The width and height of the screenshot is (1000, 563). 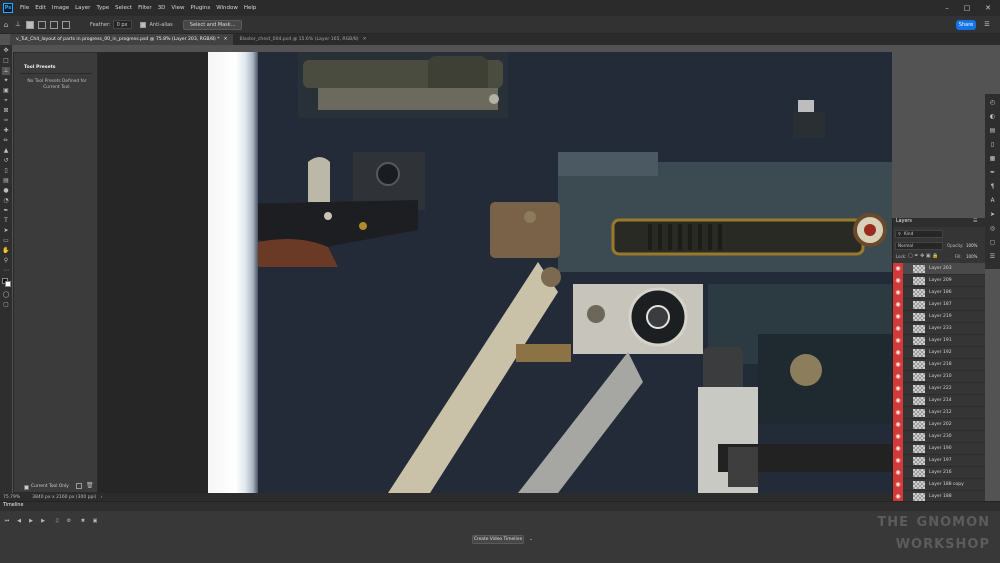 I want to click on menu-3d: 3D, so click(x=162, y=8).